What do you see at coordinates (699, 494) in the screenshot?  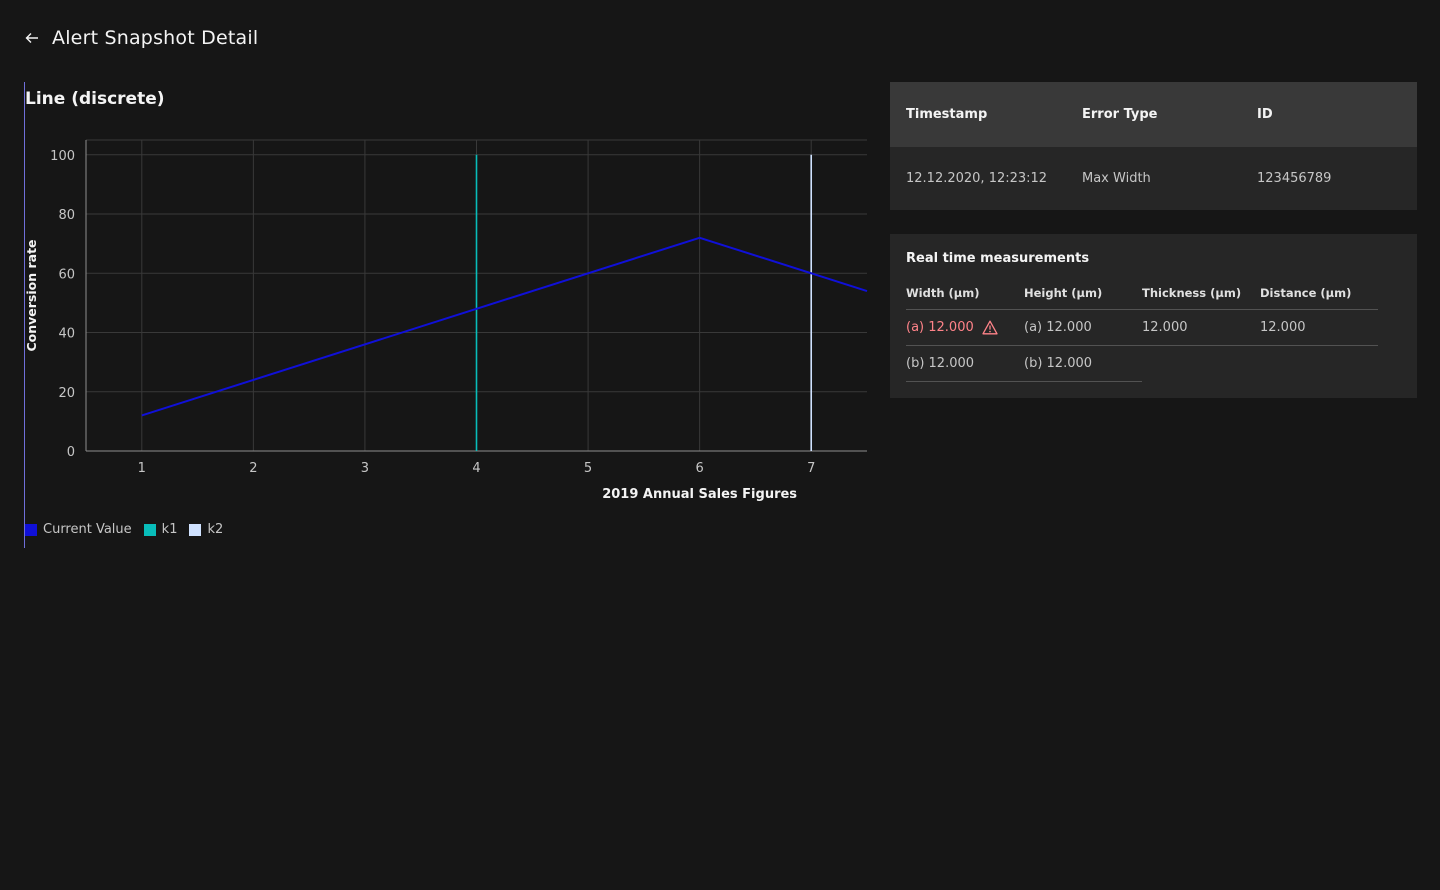 I see `x-axis-label: 2019 Annual Sales Figures` at bounding box center [699, 494].